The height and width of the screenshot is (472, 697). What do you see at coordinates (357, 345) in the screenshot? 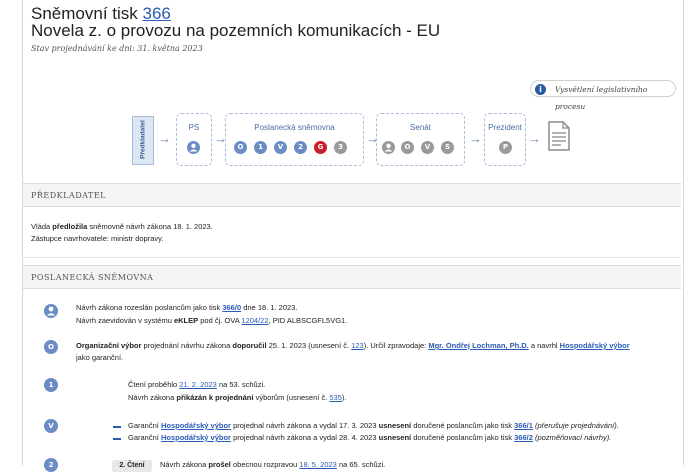
I see `resolution-123-link: 123` at bounding box center [357, 345].